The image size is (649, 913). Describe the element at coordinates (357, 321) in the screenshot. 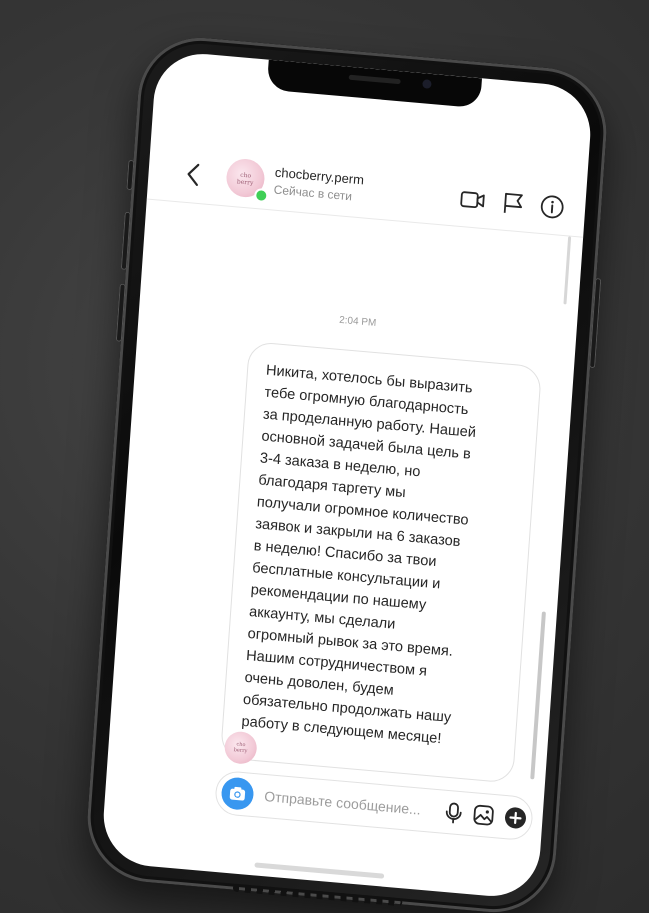

I see `message-timestamp: 2:04 PM` at that location.